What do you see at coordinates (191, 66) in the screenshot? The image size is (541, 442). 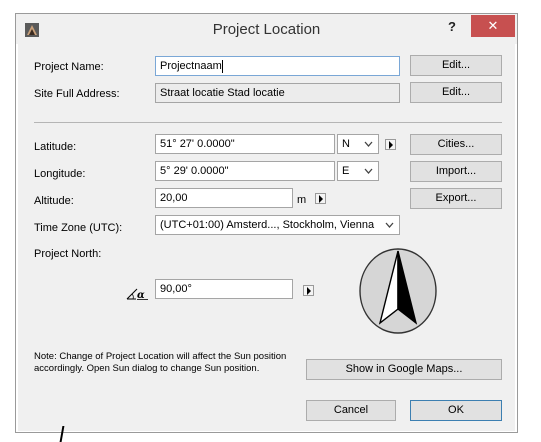 I see `project-name-value: Projectnaam` at bounding box center [191, 66].